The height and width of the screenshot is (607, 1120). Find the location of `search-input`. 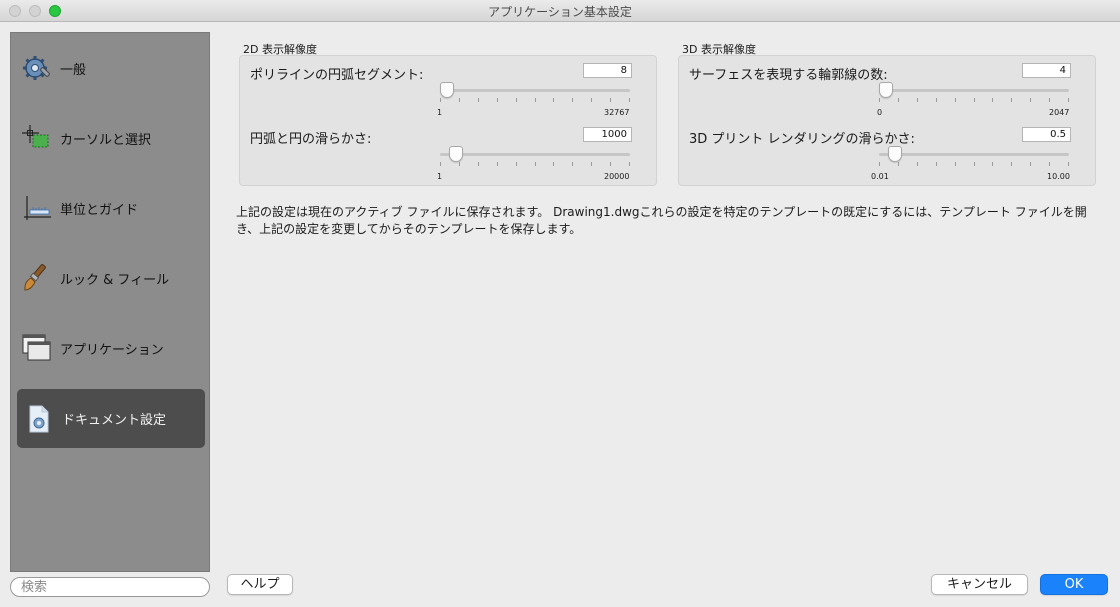

search-input is located at coordinates (110, 587).